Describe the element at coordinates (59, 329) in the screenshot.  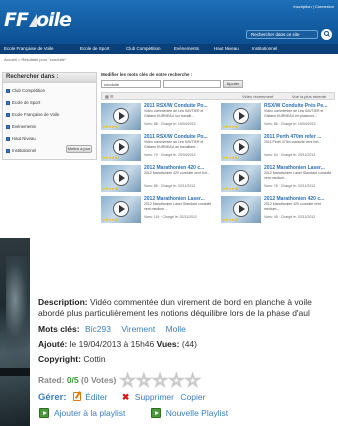
I see `keywords-label: Mots clés:` at that location.